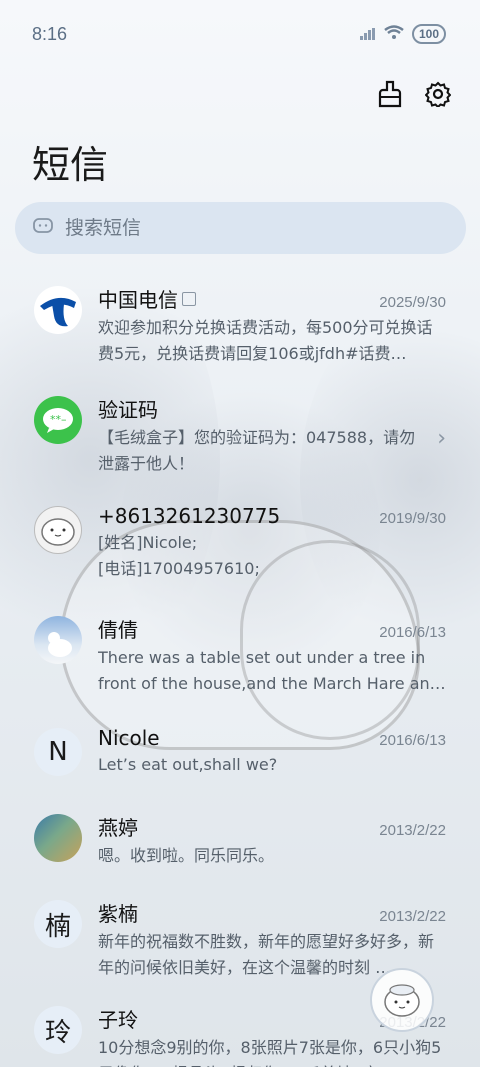 This screenshot has width=480, height=1067. I want to click on conversation-name: 紫楠, so click(118, 914).